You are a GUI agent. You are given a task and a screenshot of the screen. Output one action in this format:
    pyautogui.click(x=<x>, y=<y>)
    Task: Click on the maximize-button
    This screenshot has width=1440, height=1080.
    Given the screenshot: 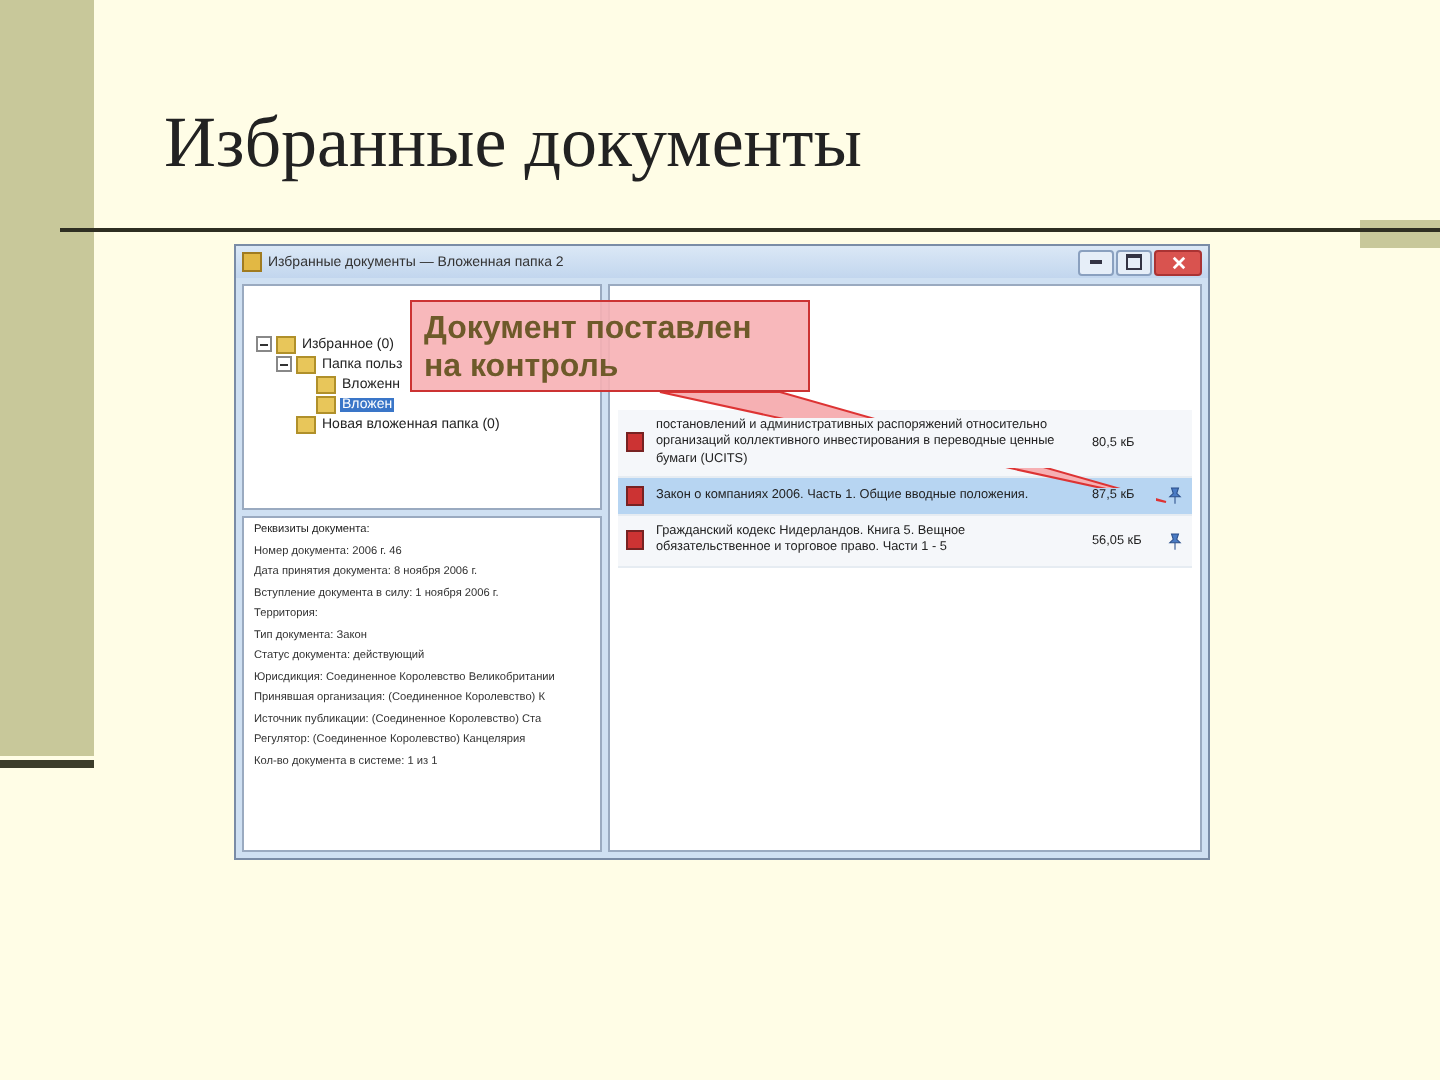 What is the action you would take?
    pyautogui.click(x=1134, y=262)
    